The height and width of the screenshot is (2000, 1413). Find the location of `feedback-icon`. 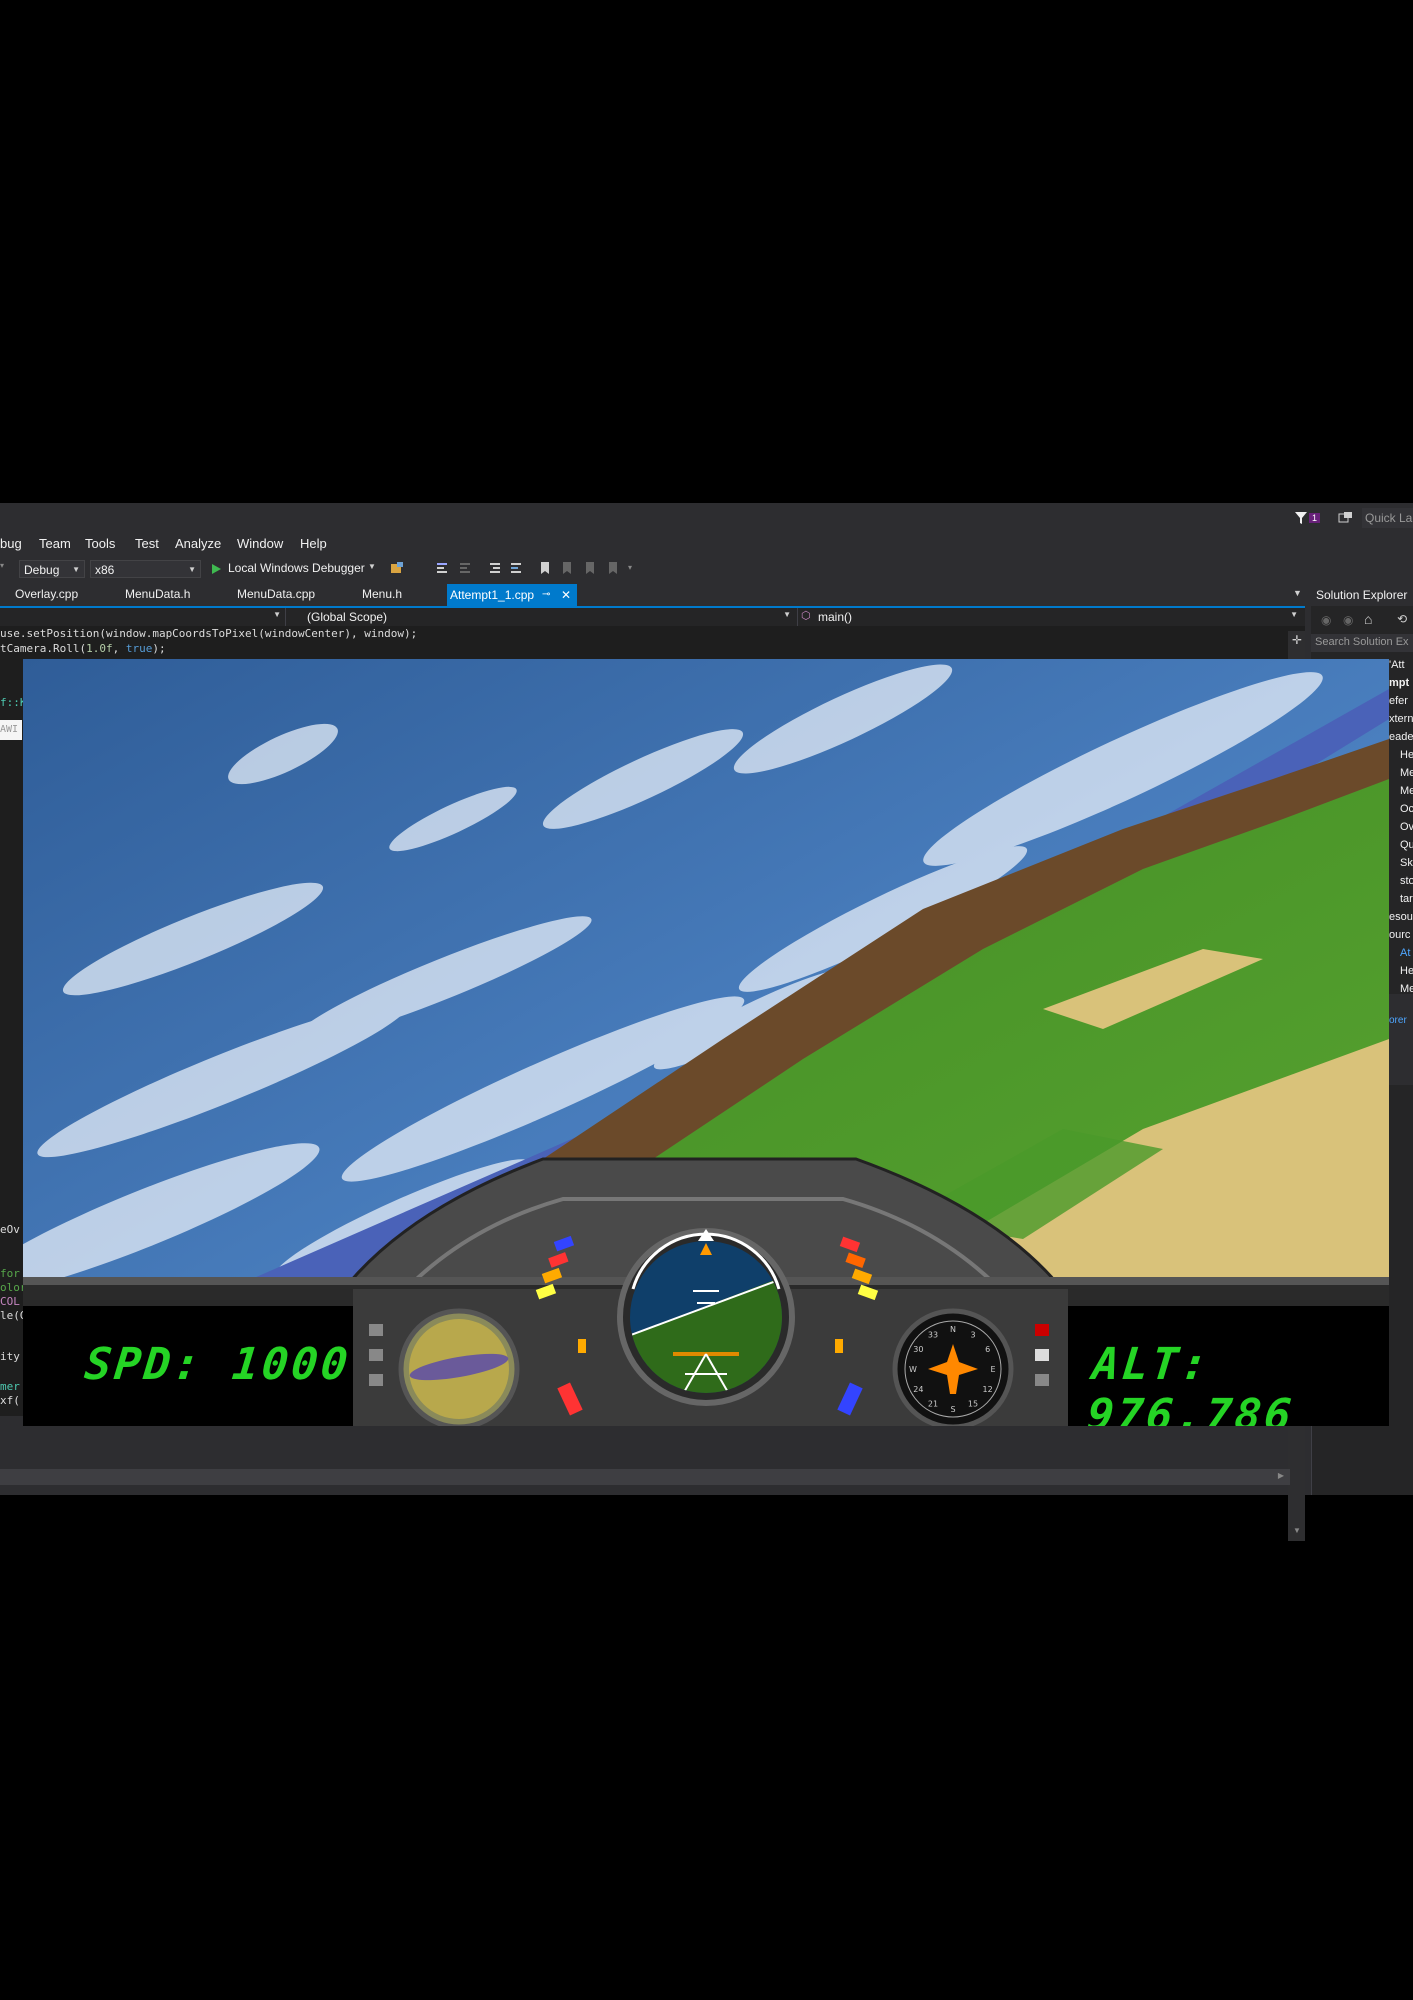

feedback-icon is located at coordinates (1346, 518).